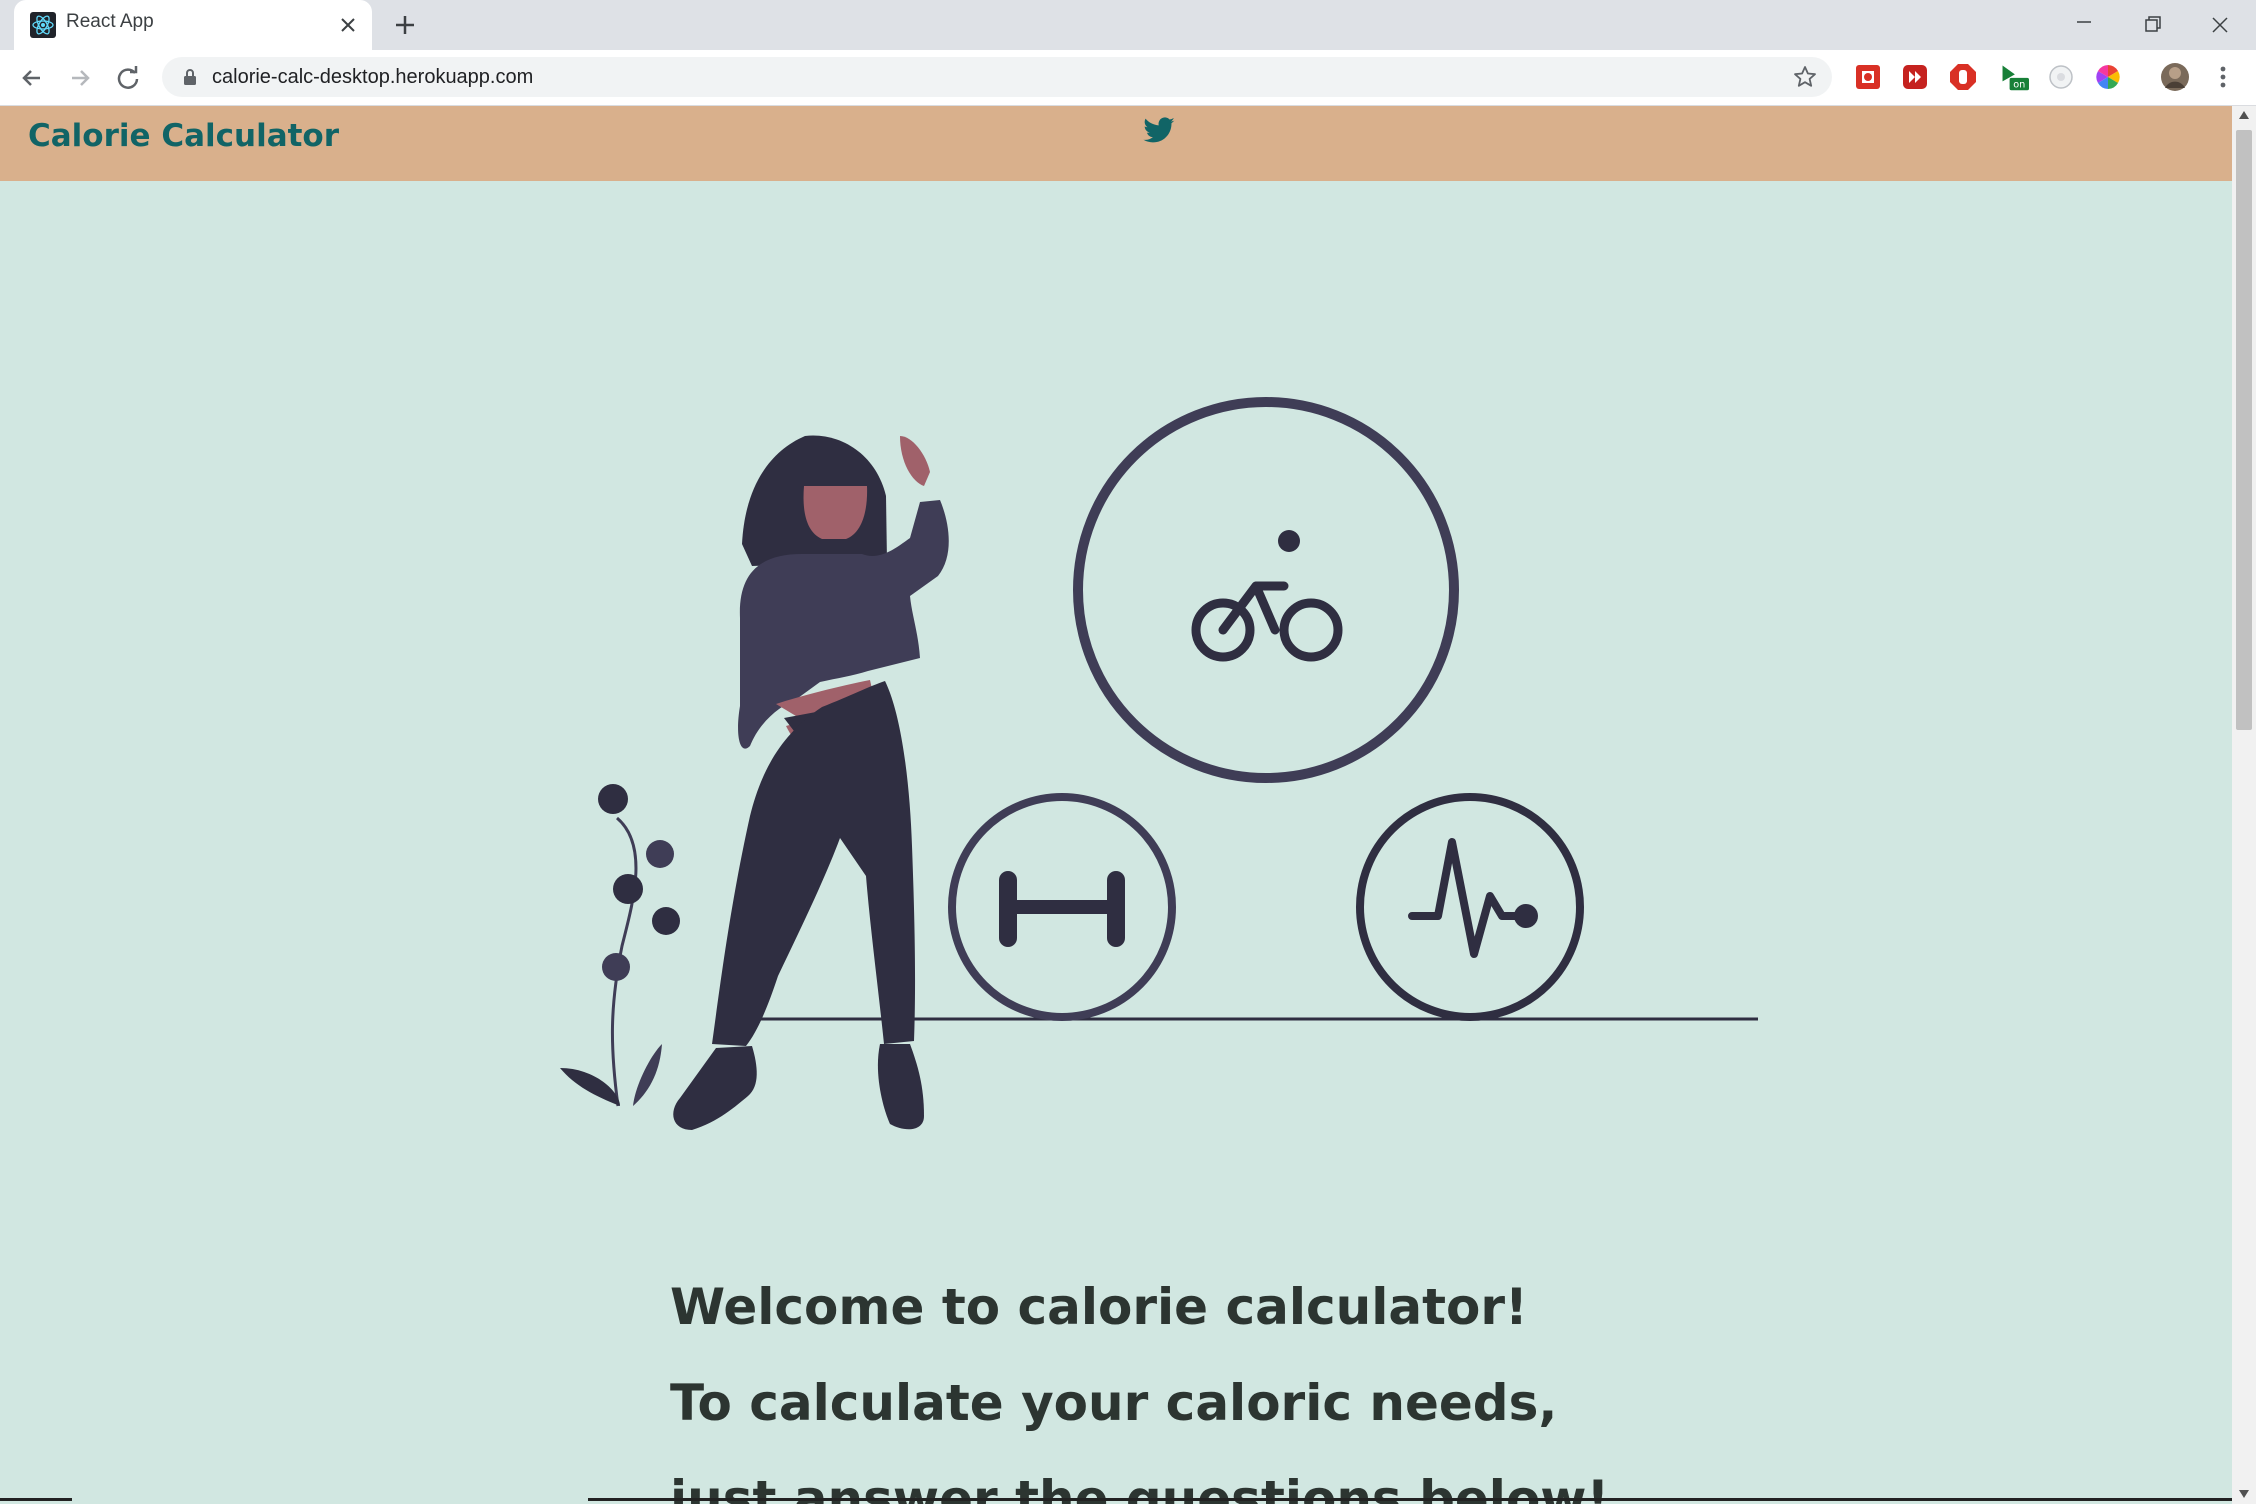  What do you see at coordinates (1267, 621) in the screenshot?
I see `bicycle-icon` at bounding box center [1267, 621].